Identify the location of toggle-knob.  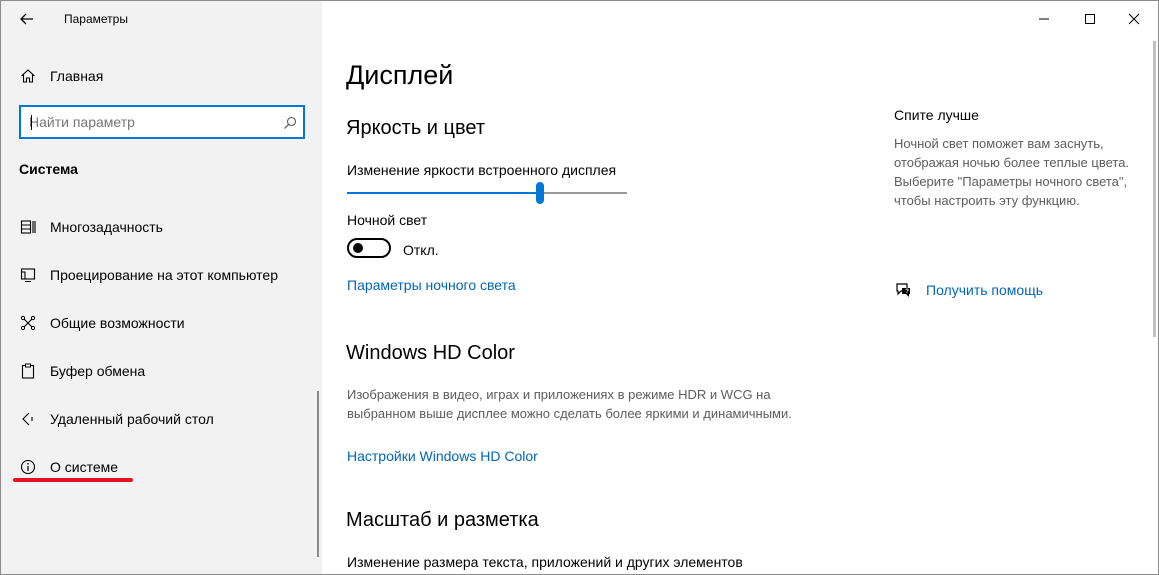
(358, 248).